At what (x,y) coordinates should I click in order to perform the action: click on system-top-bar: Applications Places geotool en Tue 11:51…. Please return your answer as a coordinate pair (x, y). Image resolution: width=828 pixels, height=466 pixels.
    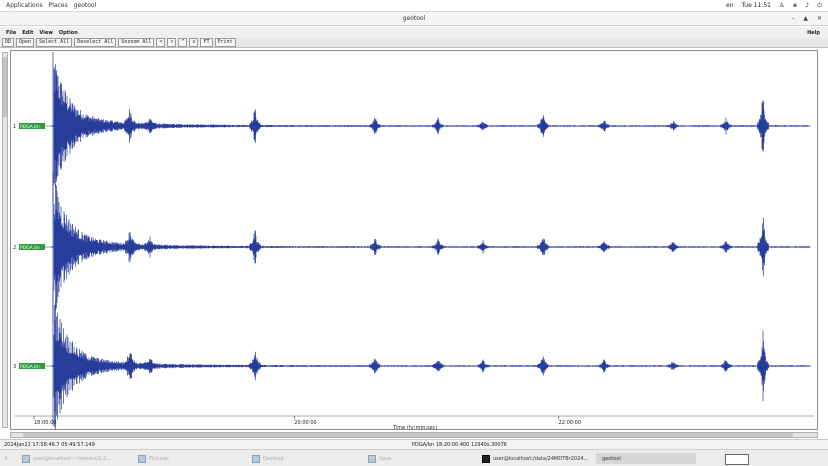
    Looking at the image, I should click on (414, 6).